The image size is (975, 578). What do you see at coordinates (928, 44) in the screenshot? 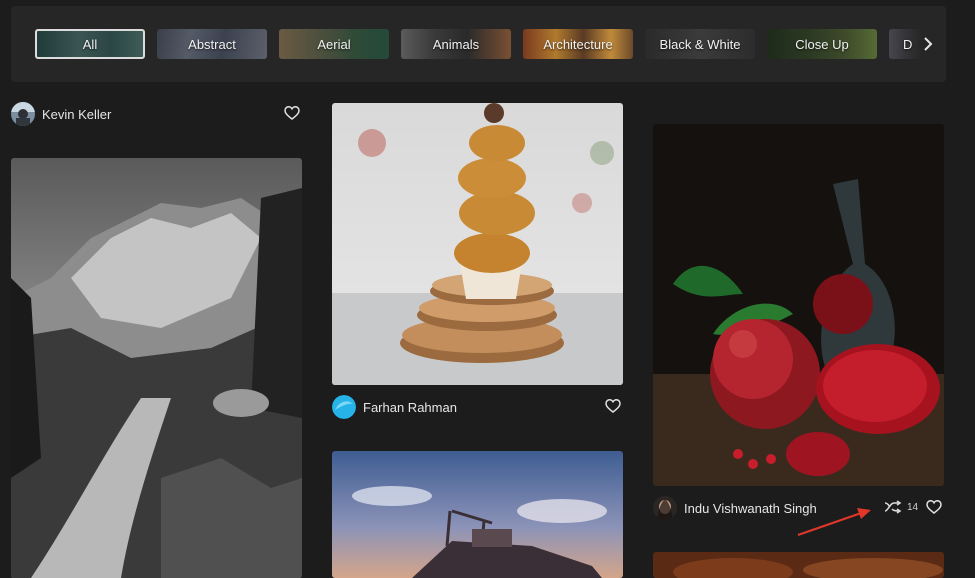
I see `chevron-right-icon` at bounding box center [928, 44].